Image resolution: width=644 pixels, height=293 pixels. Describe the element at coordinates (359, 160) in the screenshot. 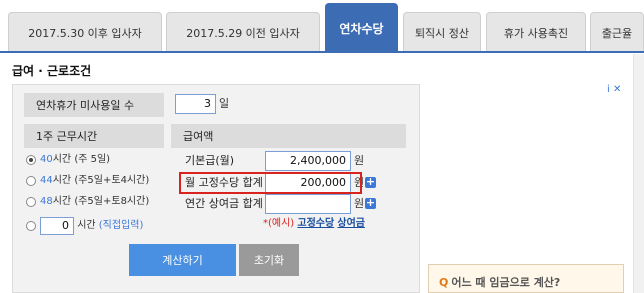

I see `base-salary-unit: 원` at that location.